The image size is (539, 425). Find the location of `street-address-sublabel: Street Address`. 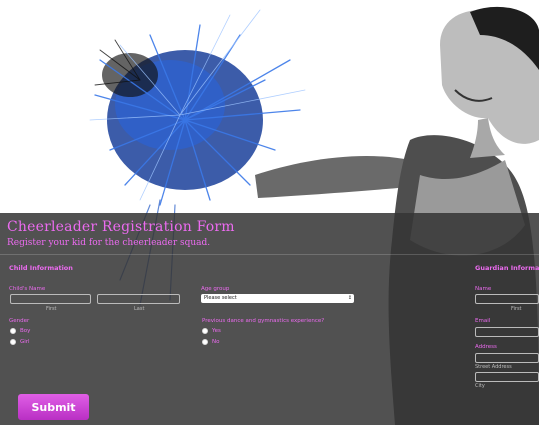

street-address-sublabel: Street Address is located at coordinates (493, 367).